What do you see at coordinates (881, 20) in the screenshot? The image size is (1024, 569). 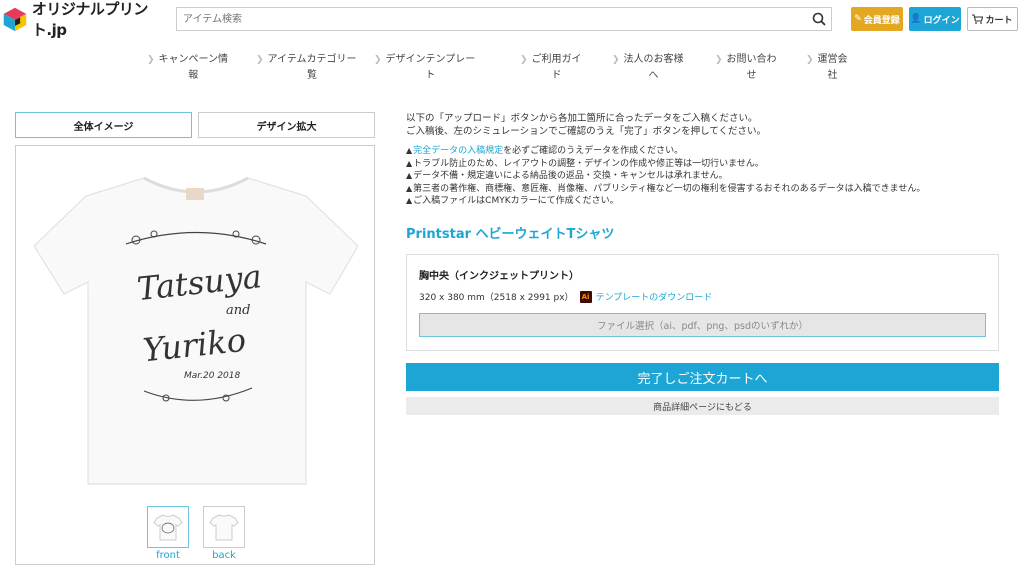 I see `member-register-label: 会員登録` at bounding box center [881, 20].